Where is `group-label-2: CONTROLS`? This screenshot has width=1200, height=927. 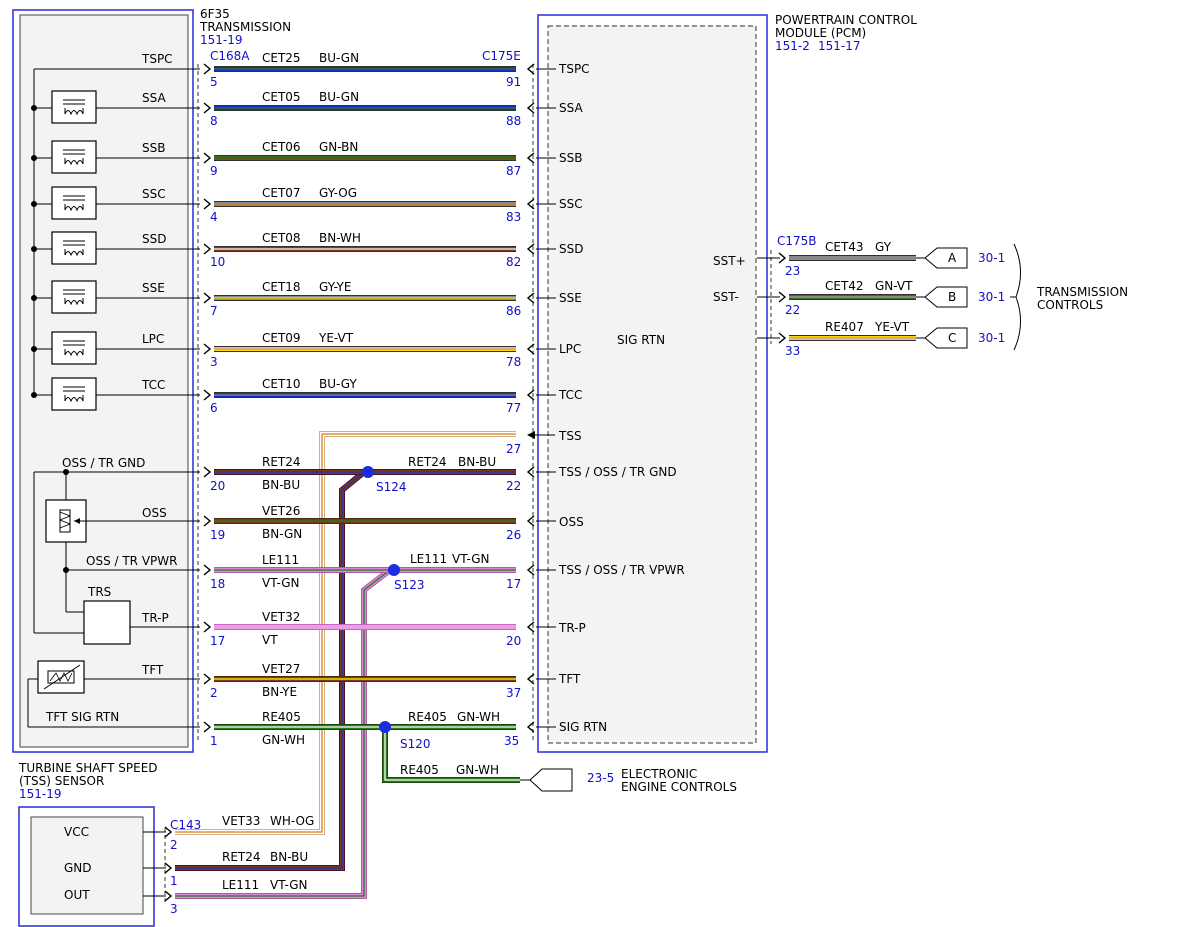 group-label-2: CONTROLS is located at coordinates (1070, 305).